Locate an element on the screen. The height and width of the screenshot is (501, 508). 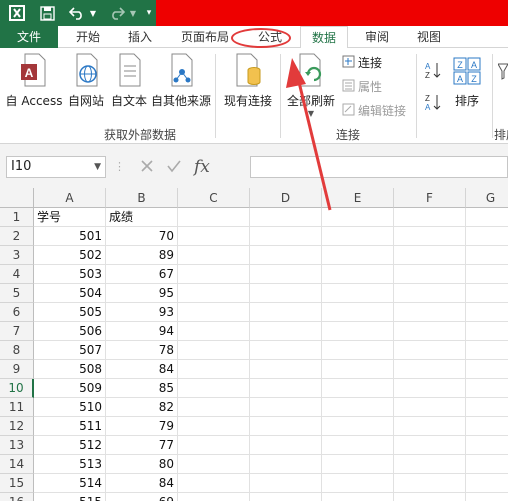
cell-f16 is located at coordinates (430, 497).